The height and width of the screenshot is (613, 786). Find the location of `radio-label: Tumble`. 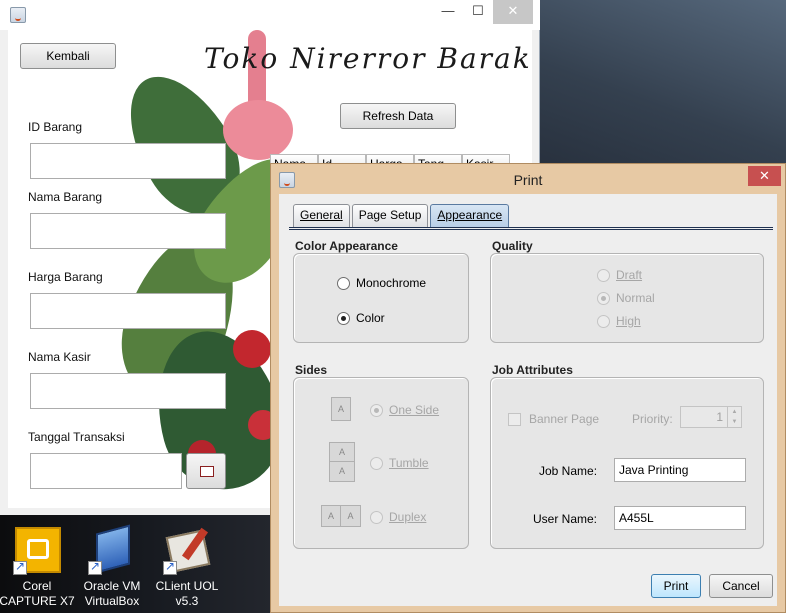

radio-label: Tumble is located at coordinates (409, 463).